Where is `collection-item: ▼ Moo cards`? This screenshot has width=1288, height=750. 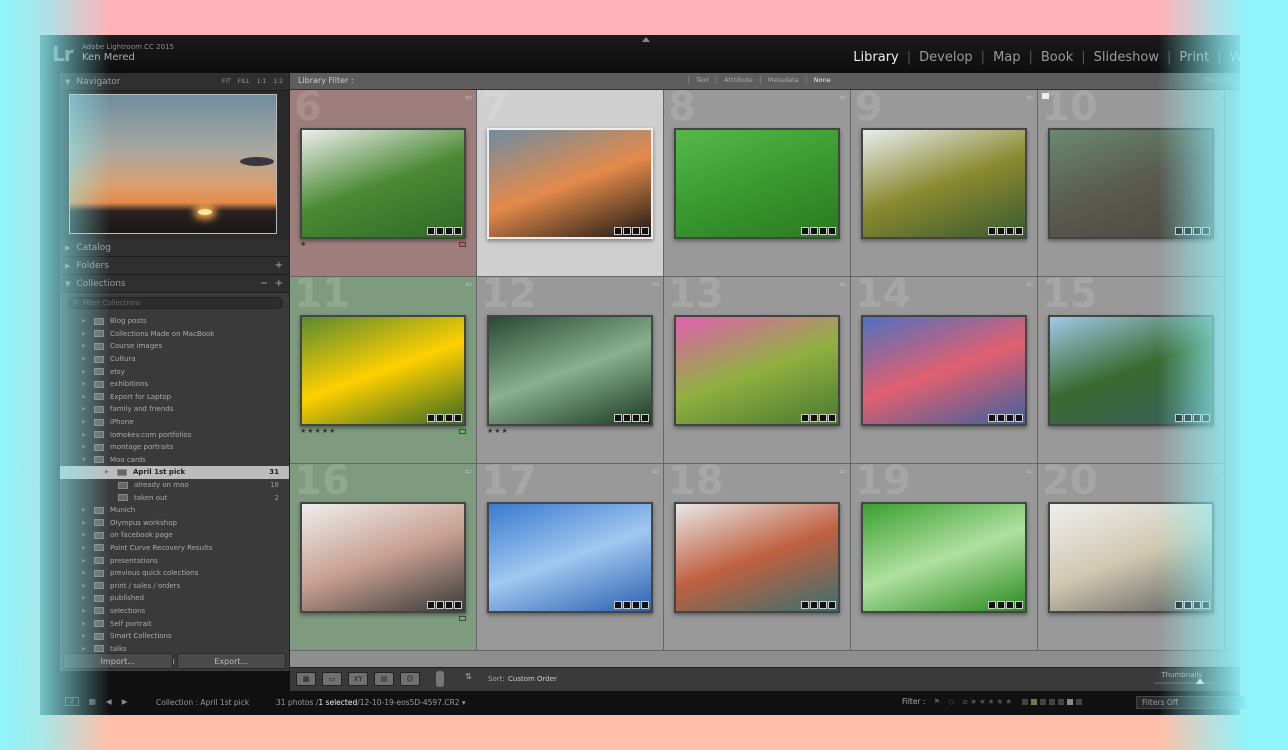 collection-item: ▼ Moo cards is located at coordinates (174, 460).